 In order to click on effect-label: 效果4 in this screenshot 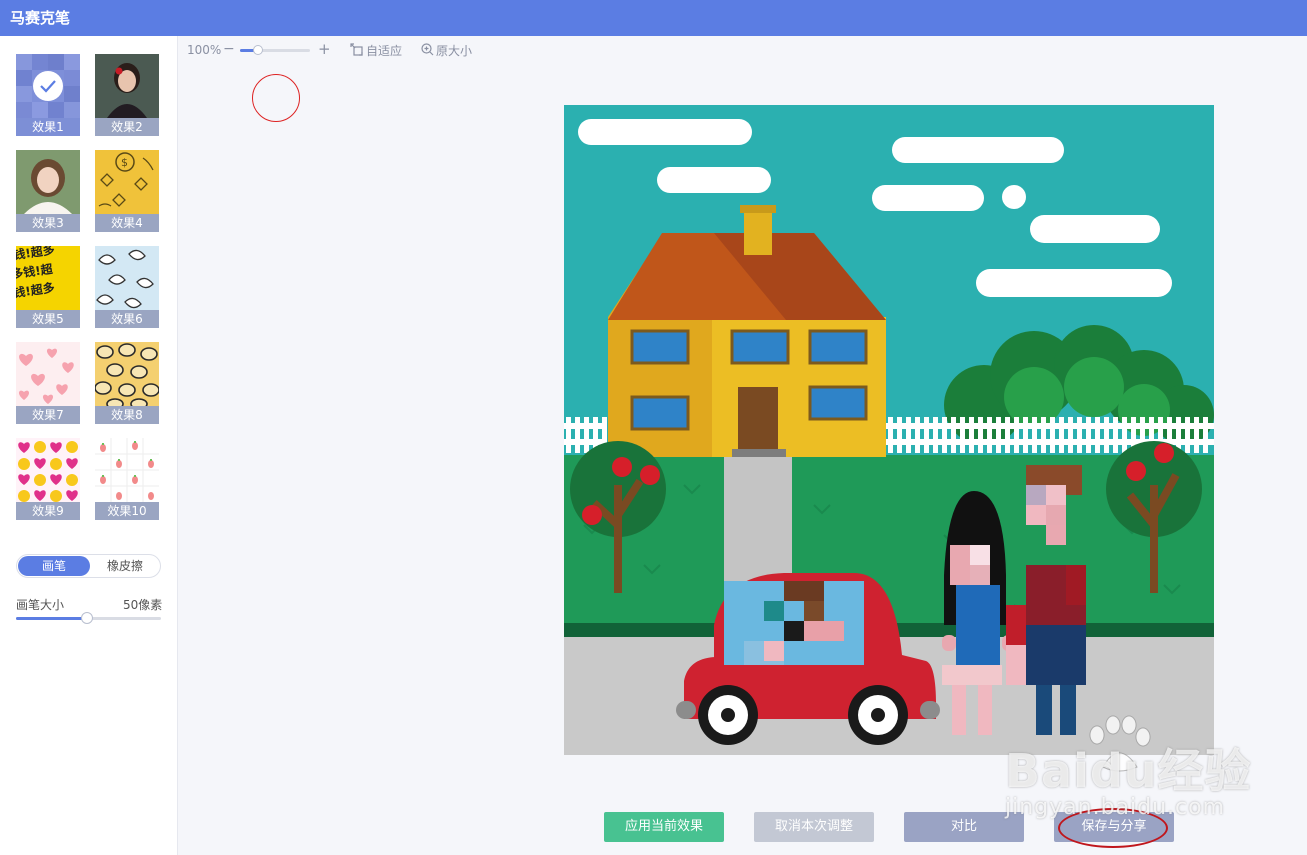, I will do `click(127, 223)`.